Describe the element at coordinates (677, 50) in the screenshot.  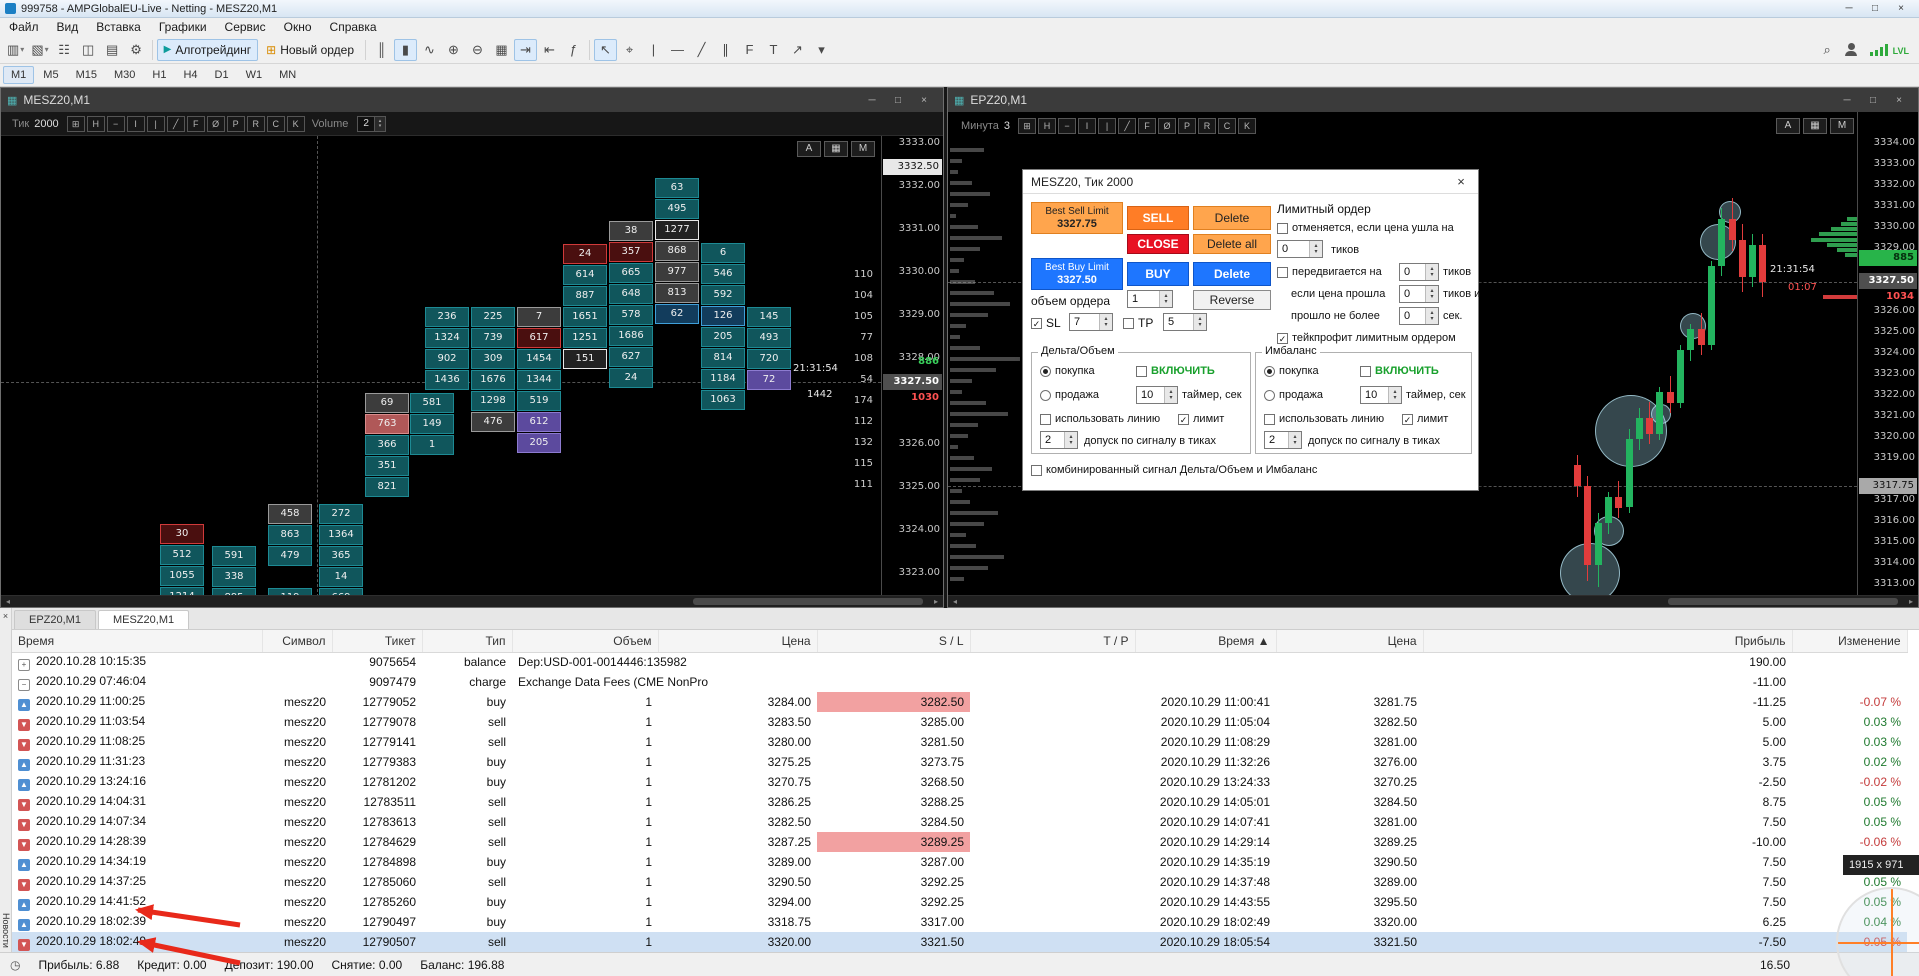
I see `horizontal-line-icon: —` at that location.